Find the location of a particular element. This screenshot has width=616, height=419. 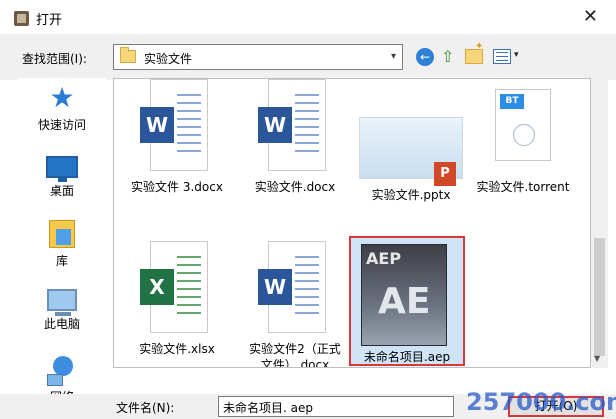

file-item: W 实验文件2（正式文件）.docx is located at coordinates (295, 304).